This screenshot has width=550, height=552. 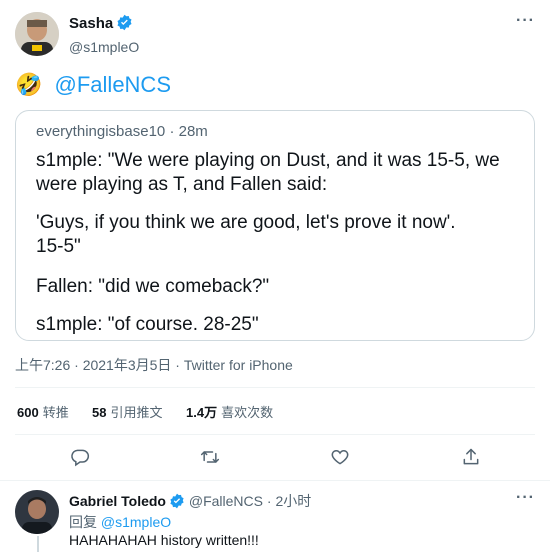 I want to click on replying-to: 回复 @s1mpleO, so click(x=120, y=522).